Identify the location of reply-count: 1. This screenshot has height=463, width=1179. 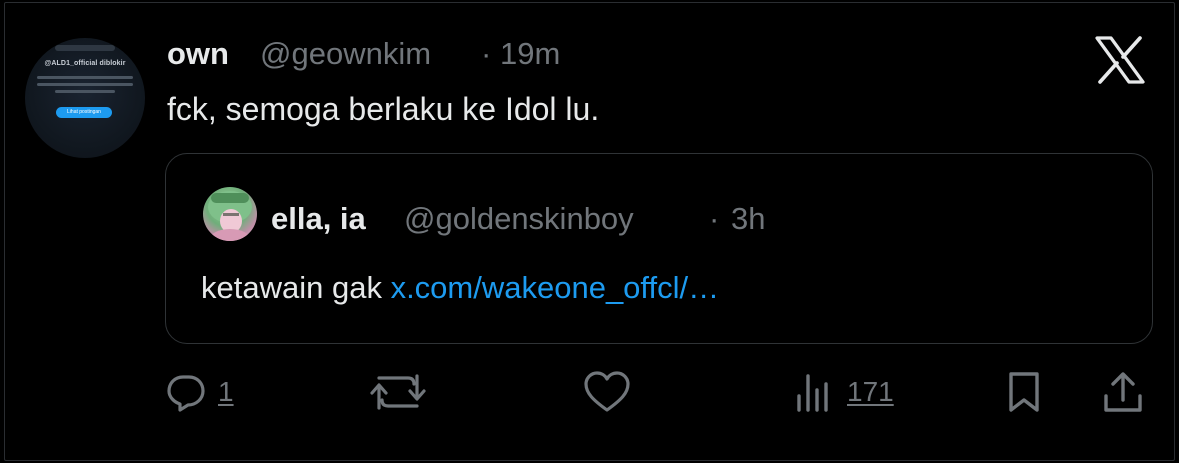
(226, 392).